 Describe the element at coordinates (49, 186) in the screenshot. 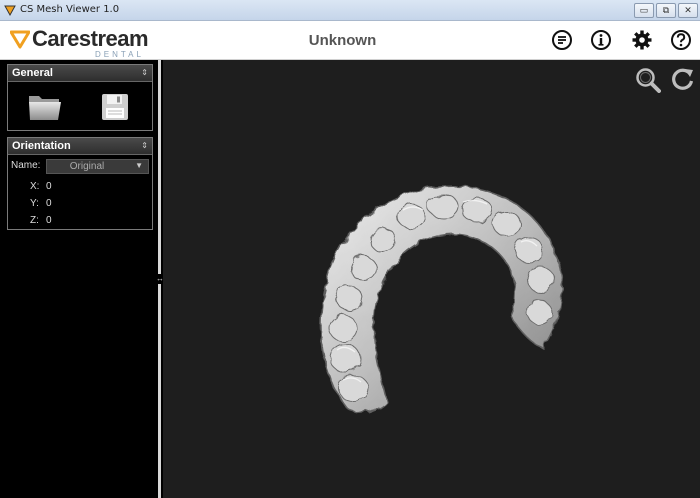

I see `x-value: 0` at that location.